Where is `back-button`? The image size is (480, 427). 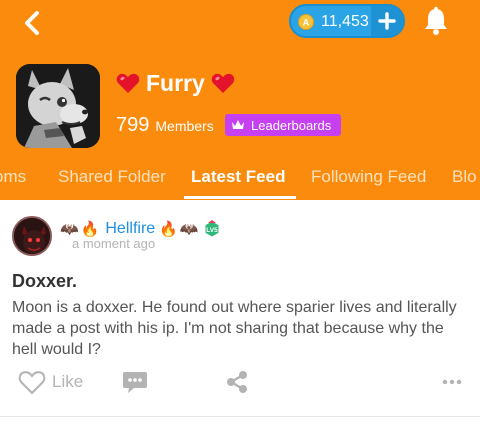
back-button is located at coordinates (33, 23).